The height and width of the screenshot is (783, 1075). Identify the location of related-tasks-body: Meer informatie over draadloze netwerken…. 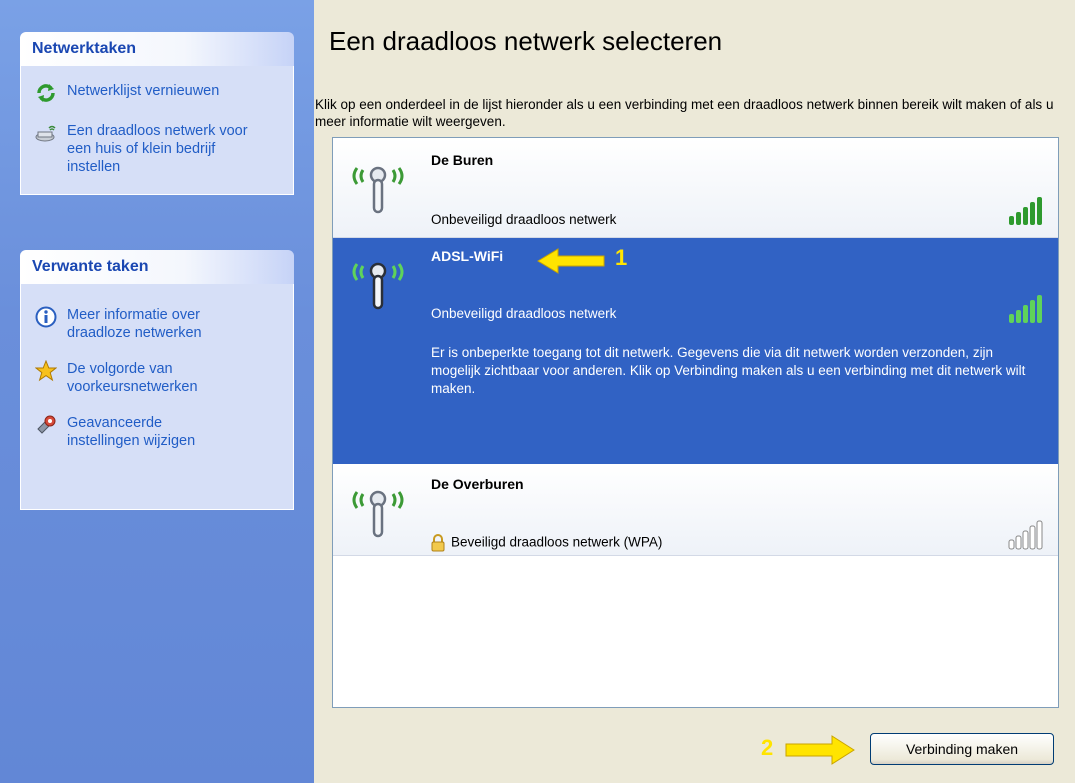
(157, 397).